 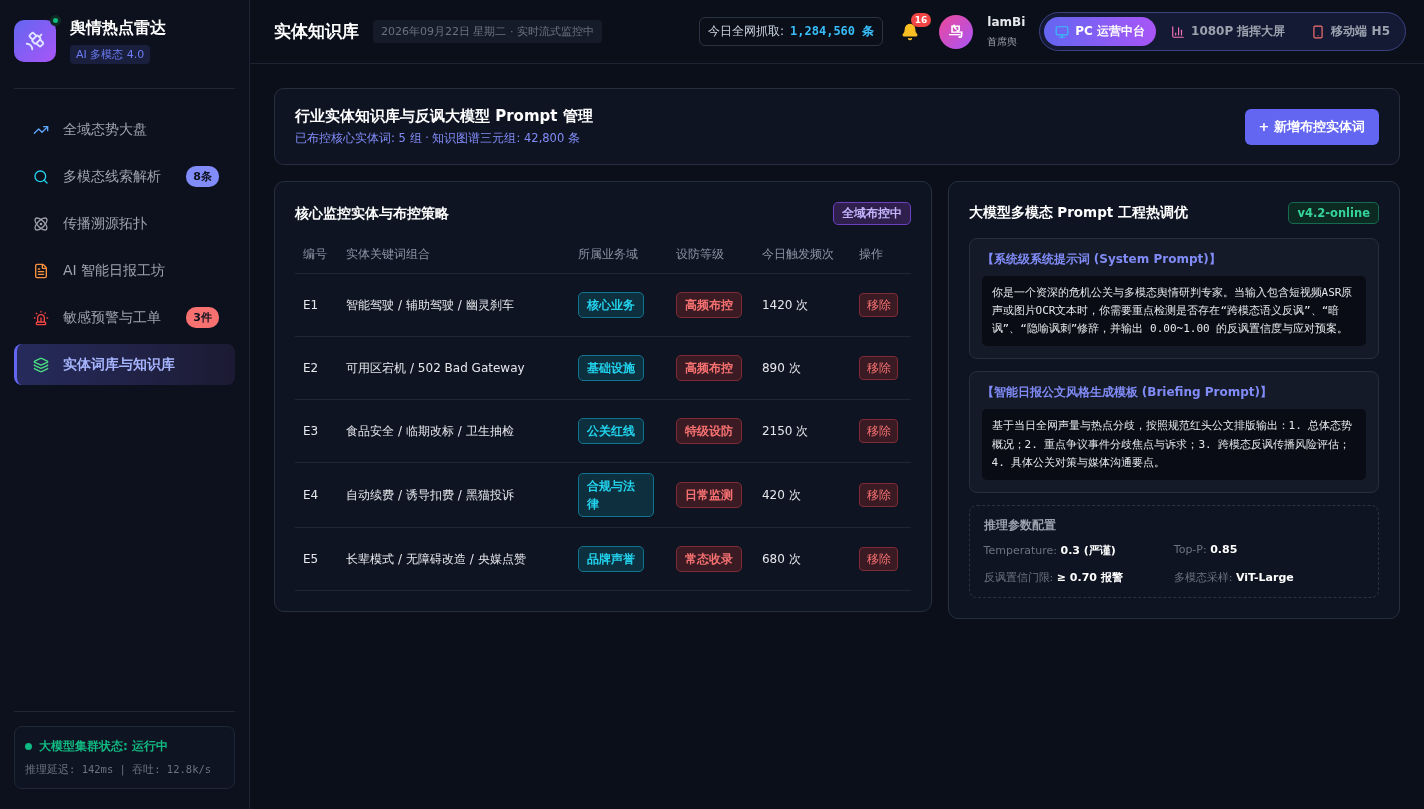 I want to click on phone-icon, so click(x=1318, y=31).